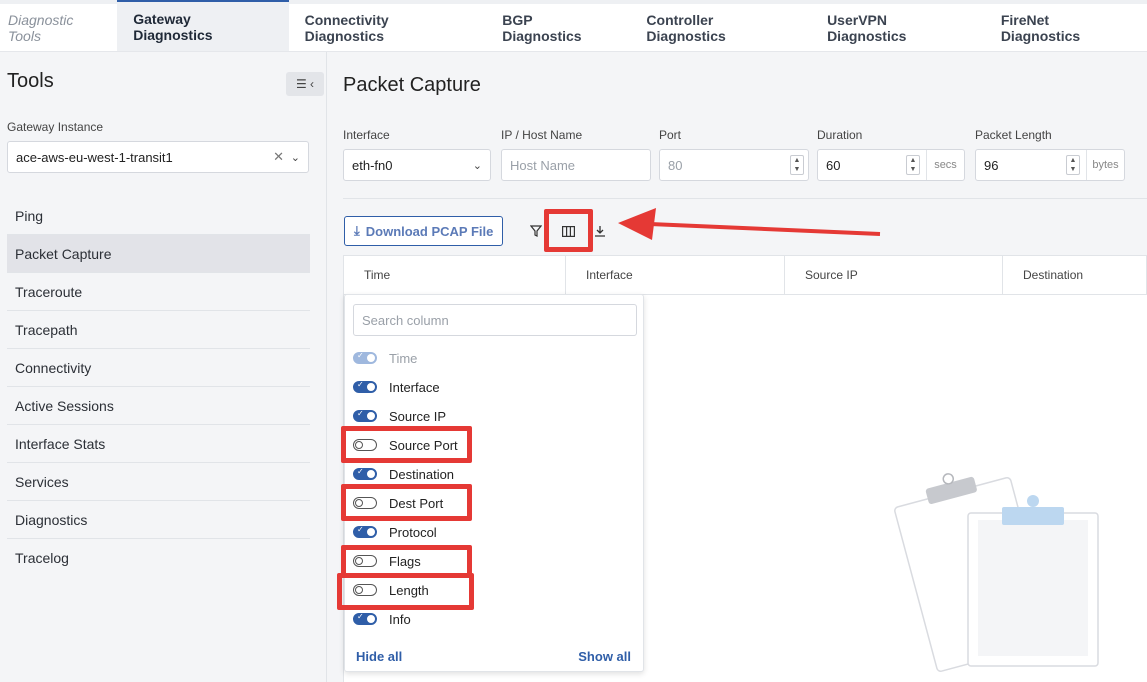 This screenshot has height=682, width=1147. I want to click on column-toggle-item: ✓ Interface, so click(396, 387).